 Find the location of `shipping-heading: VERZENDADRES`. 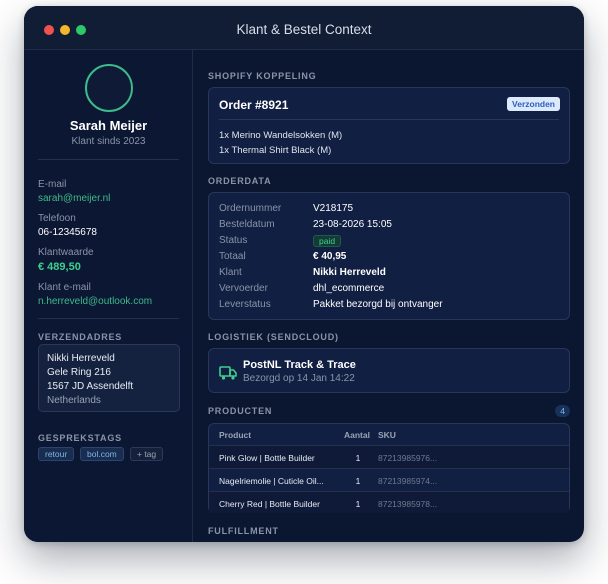

shipping-heading: VERZENDADRES is located at coordinates (80, 337).